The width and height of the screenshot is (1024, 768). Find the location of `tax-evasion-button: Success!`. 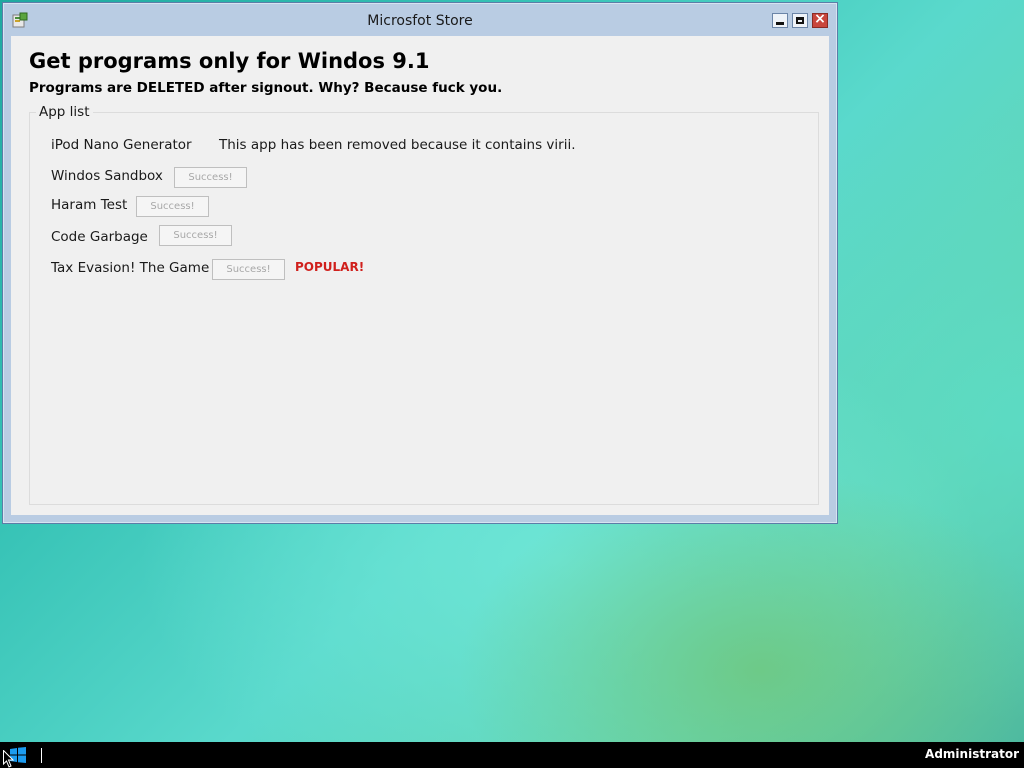

tax-evasion-button: Success! is located at coordinates (248, 269).